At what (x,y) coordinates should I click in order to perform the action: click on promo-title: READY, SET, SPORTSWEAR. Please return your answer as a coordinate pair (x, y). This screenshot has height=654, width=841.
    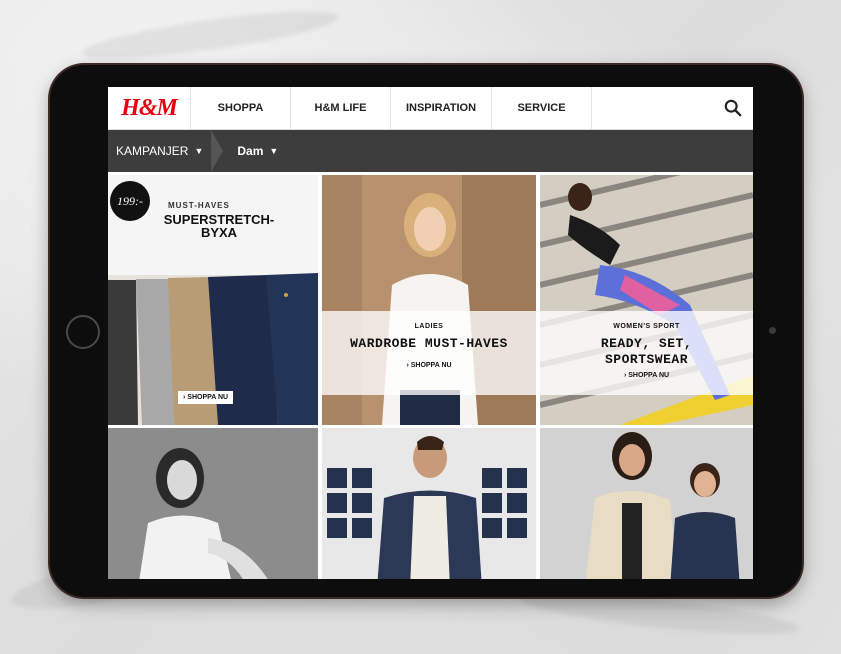
    Looking at the image, I should click on (646, 352).